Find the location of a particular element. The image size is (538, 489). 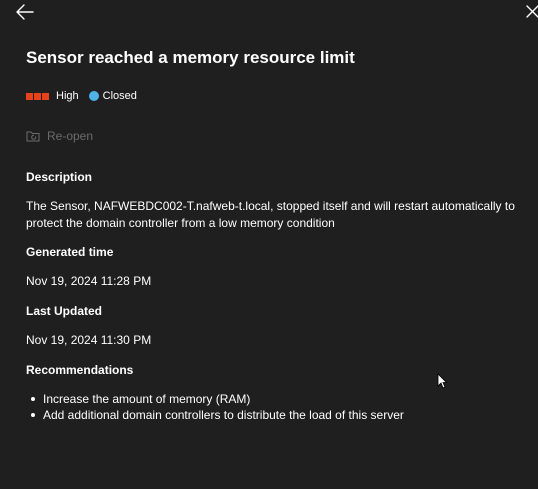

status-label: Closed is located at coordinates (119, 96).